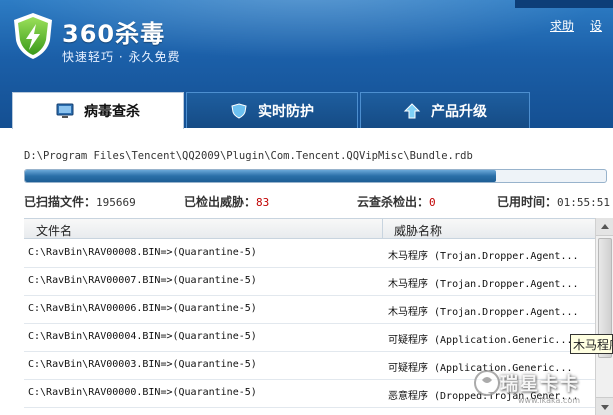 This screenshot has height=415, width=613. I want to click on stat-value: 01:55:51, so click(583, 202).